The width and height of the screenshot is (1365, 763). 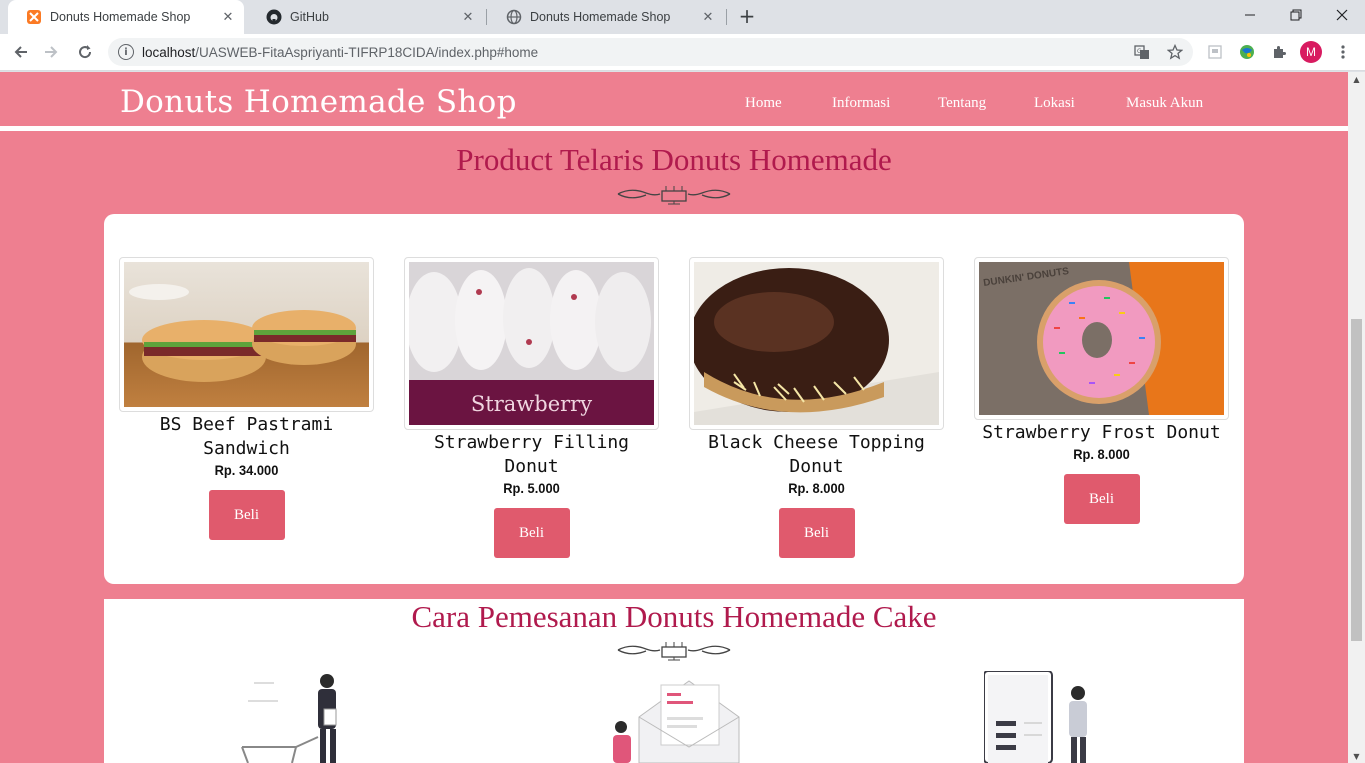 I want to click on tab-github: GitHub ✕, so click(x=366, y=17).